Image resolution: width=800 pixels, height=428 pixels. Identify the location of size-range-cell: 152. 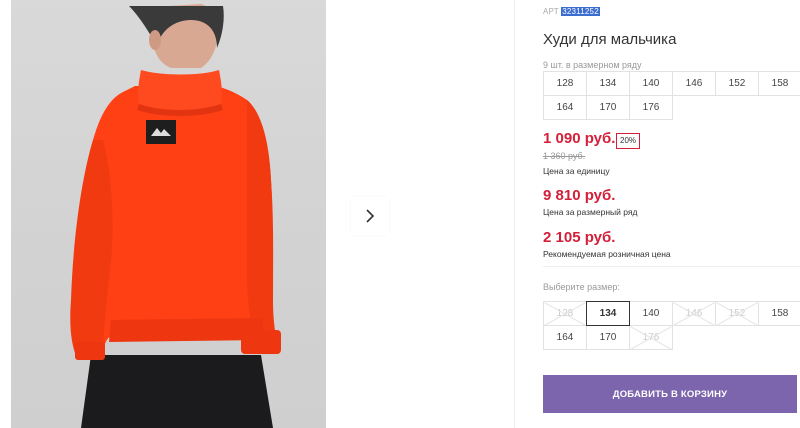
(737, 83).